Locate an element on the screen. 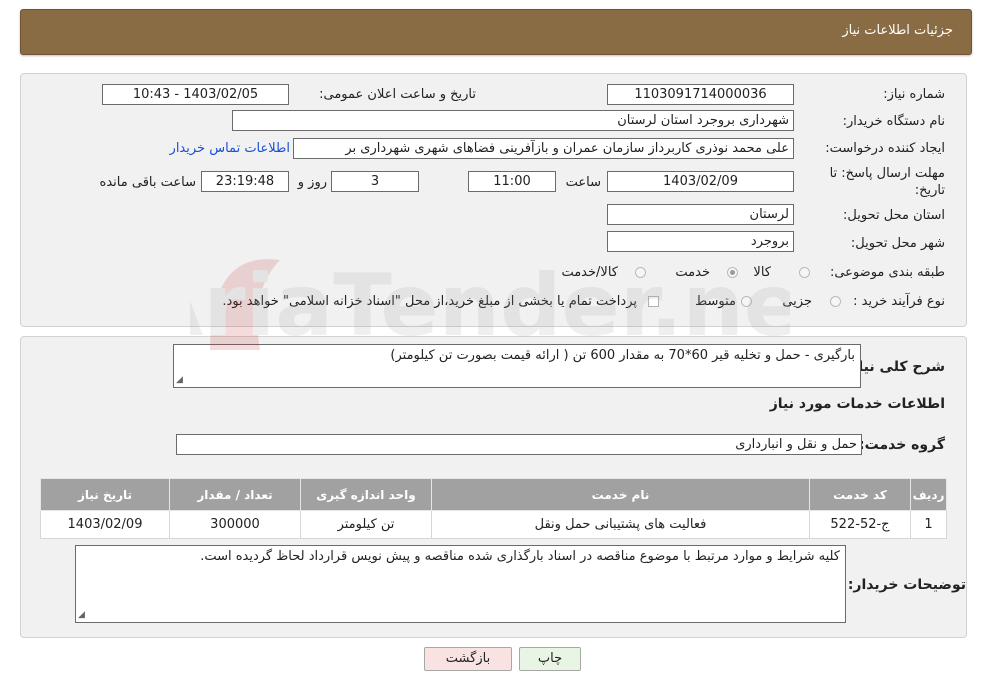 This screenshot has height=691, width=985. category-label: طبقه بندی موضوعی: is located at coordinates (887, 272).